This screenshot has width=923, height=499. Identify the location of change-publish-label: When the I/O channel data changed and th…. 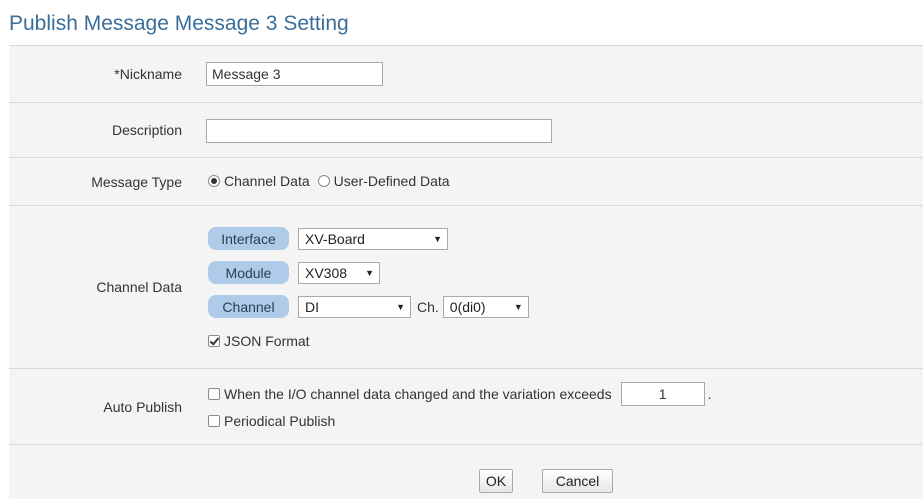
(418, 394).